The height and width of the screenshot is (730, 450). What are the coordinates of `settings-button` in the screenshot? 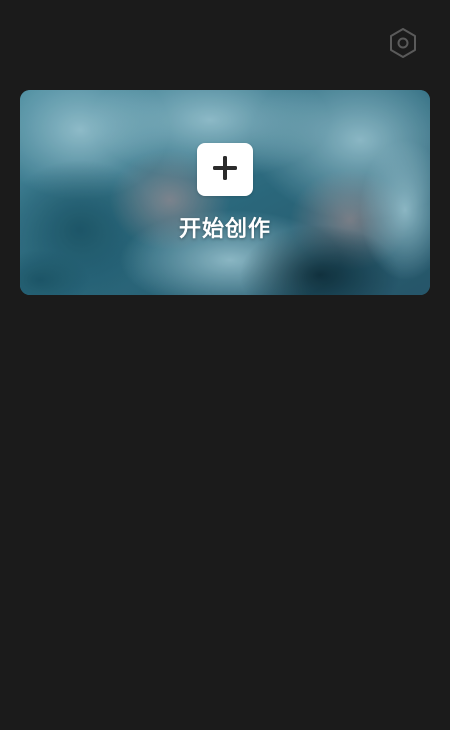 It's located at (403, 45).